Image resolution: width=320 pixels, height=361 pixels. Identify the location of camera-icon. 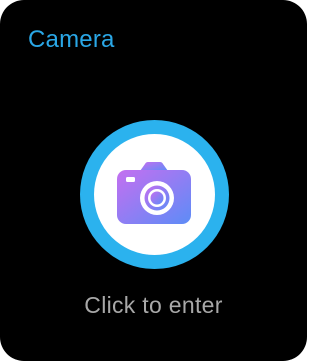
(154, 193).